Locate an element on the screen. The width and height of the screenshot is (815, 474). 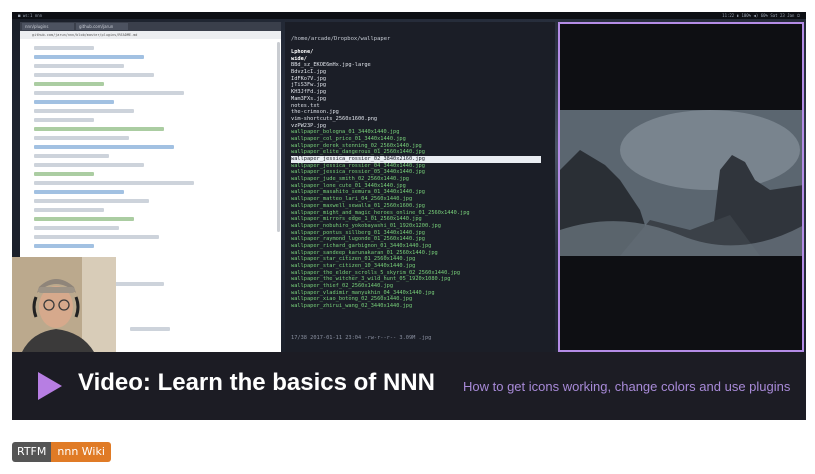
presenter-avatar is located at coordinates (64, 304).